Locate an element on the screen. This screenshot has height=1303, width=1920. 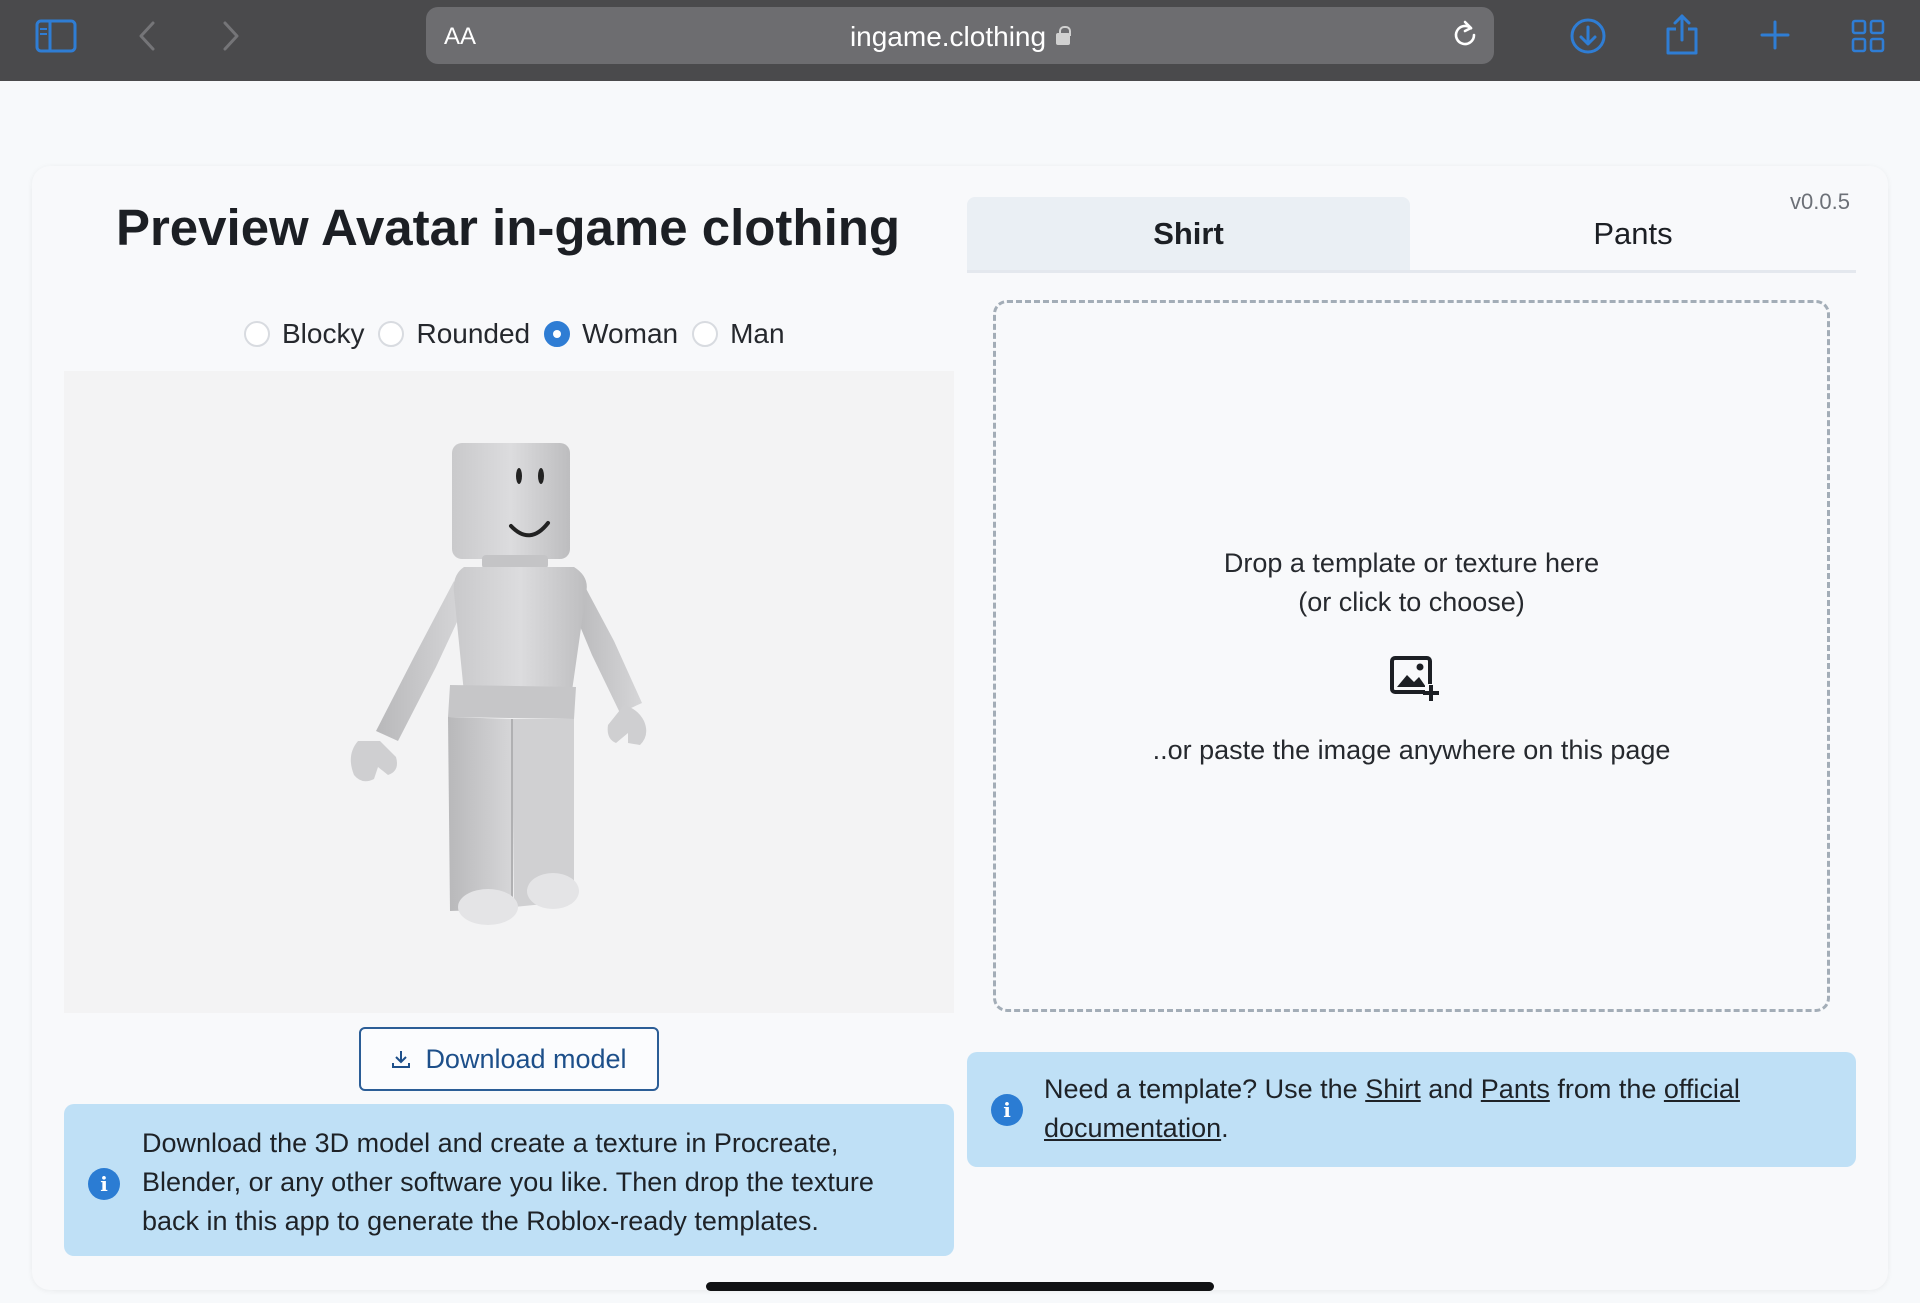
address-bar: AA ingame.clothing is located at coordinates (960, 35).